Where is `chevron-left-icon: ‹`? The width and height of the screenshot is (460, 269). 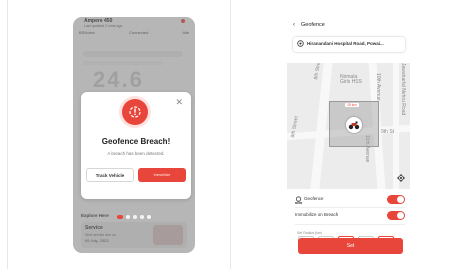 chevron-left-icon: ‹ is located at coordinates (294, 25).